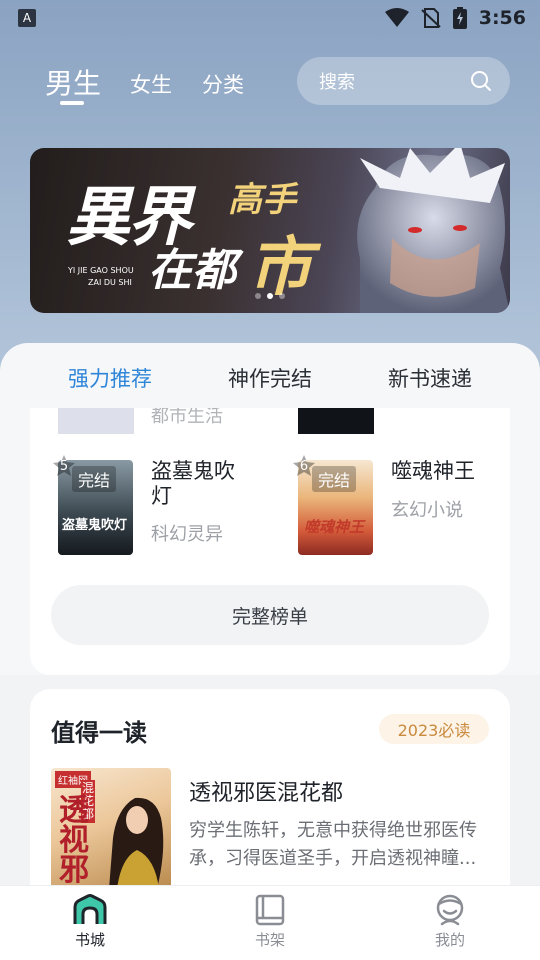  I want to click on book-category-partial: 都市生活, so click(187, 417).